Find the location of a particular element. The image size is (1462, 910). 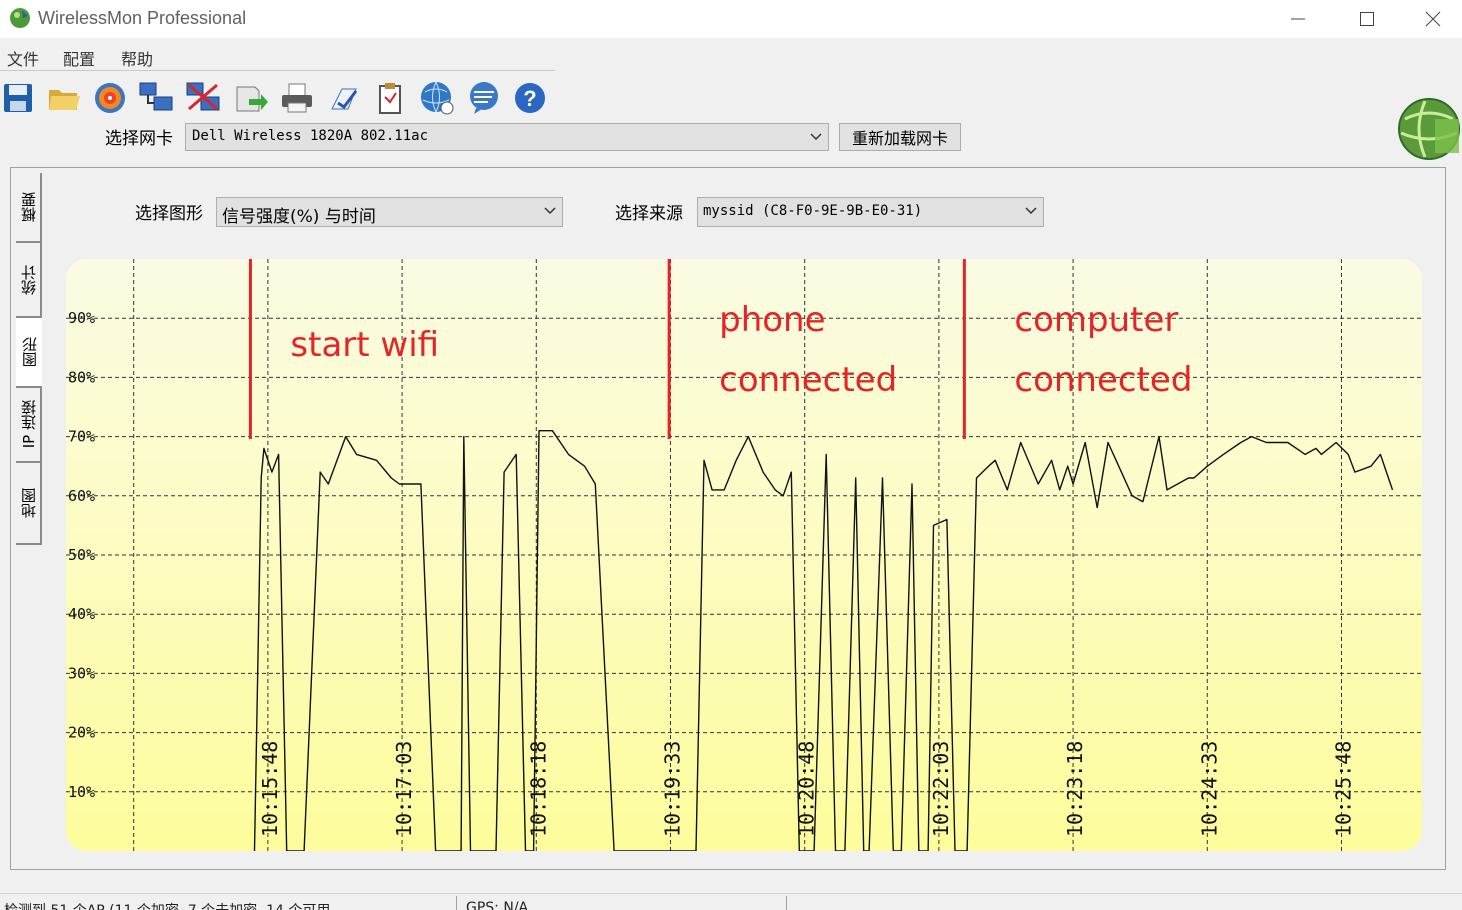

graph-type-value: 信号强度(%) 与时间 is located at coordinates (299, 217).